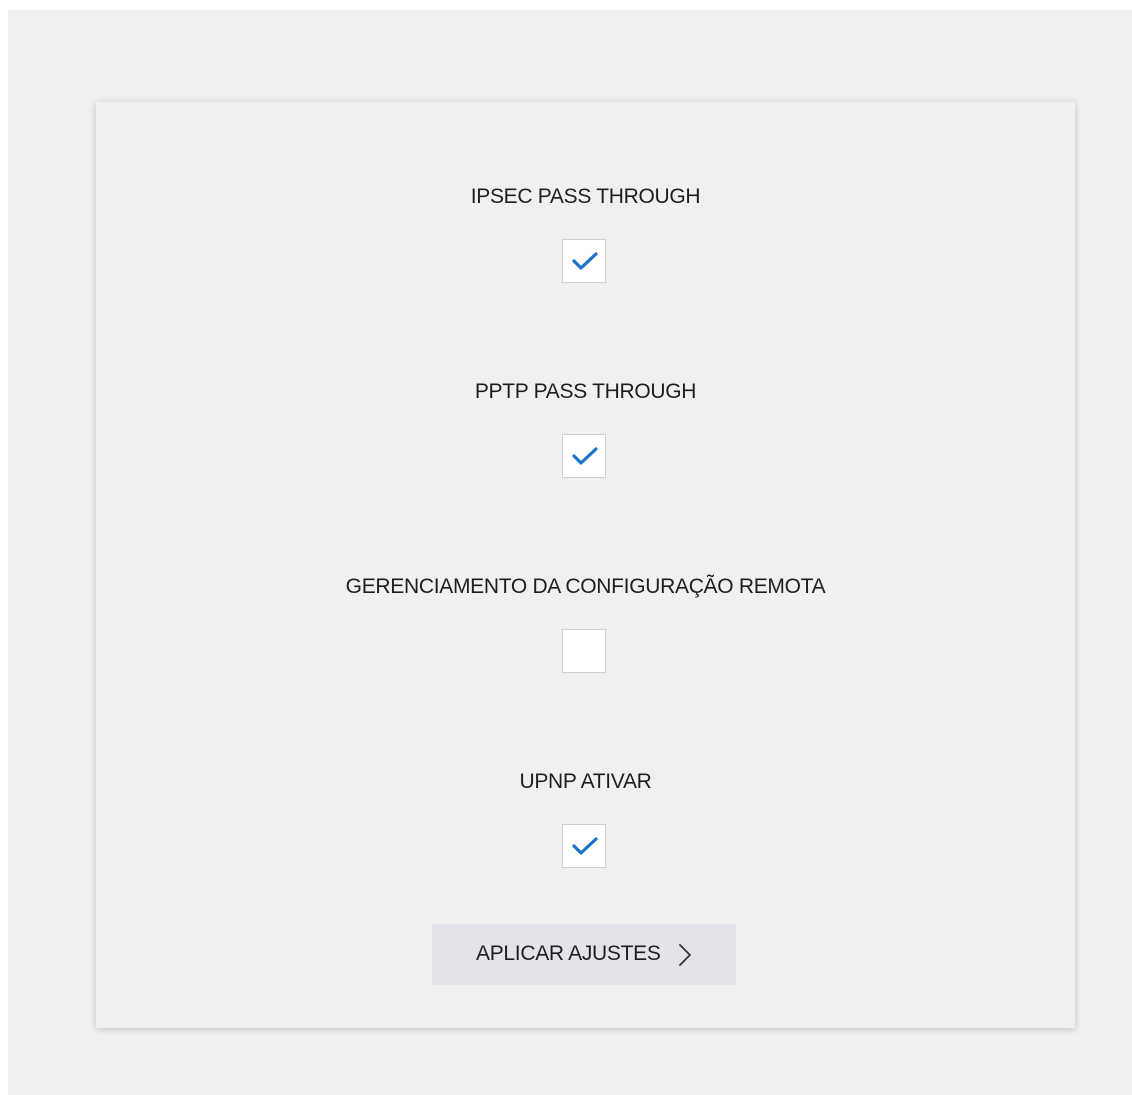  Describe the element at coordinates (568, 953) in the screenshot. I see `apply-settings-label: APLICAR AJUSTES` at that location.